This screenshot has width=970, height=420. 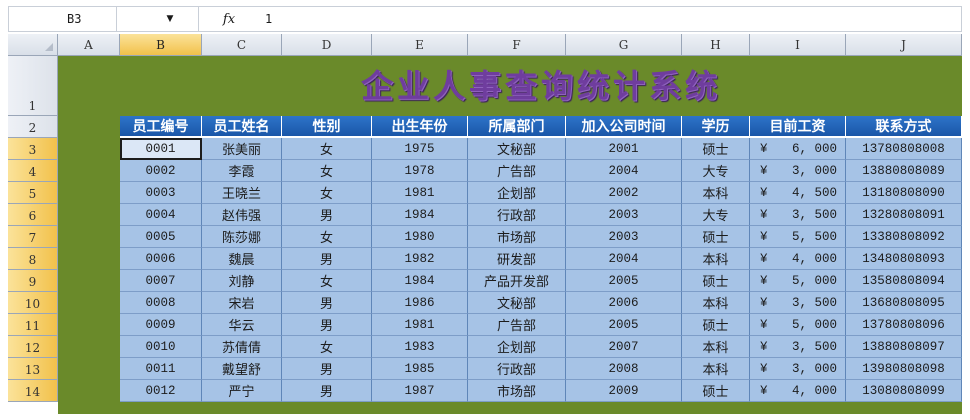 I want to click on table-cell: 2003, so click(x=624, y=237).